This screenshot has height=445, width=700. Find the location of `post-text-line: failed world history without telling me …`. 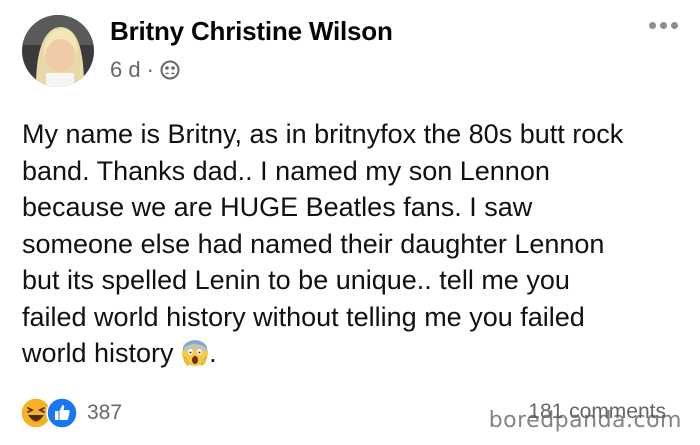

post-text-line: failed world history without telling me … is located at coordinates (303, 316).